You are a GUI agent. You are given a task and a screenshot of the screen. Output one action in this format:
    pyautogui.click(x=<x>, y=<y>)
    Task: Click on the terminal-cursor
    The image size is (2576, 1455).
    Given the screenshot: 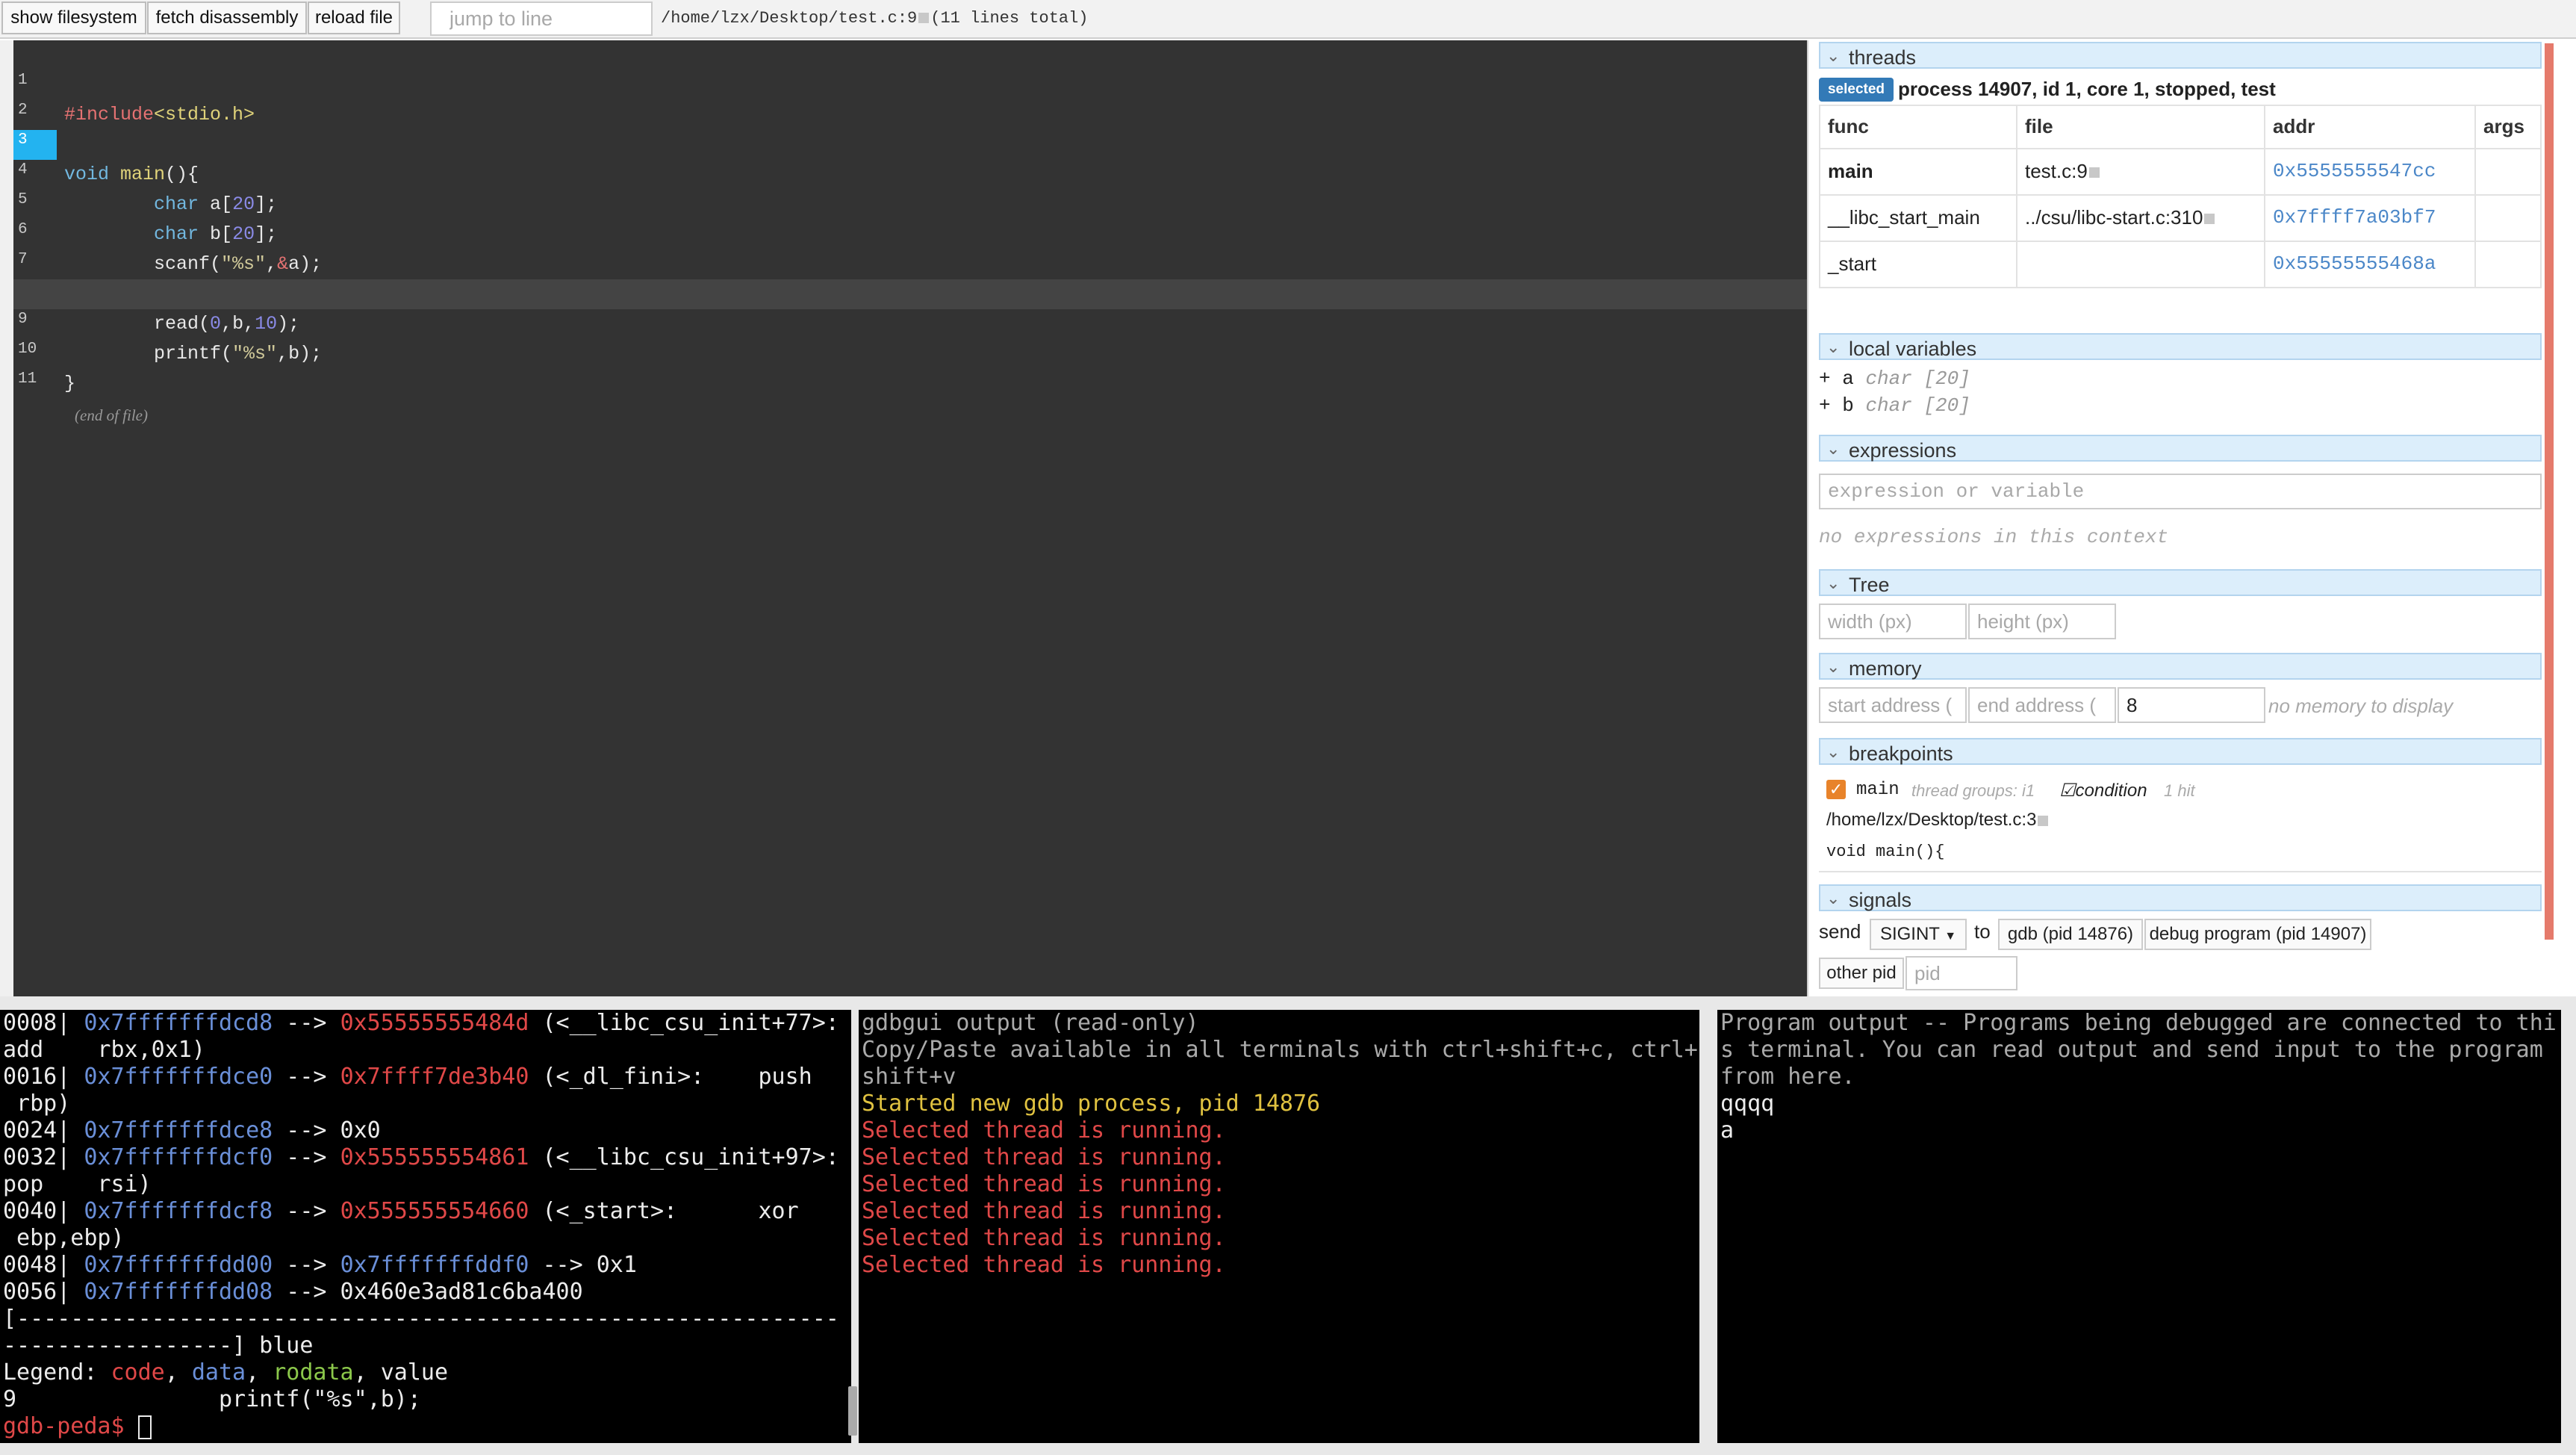 What is the action you would take?
    pyautogui.click(x=144, y=1427)
    